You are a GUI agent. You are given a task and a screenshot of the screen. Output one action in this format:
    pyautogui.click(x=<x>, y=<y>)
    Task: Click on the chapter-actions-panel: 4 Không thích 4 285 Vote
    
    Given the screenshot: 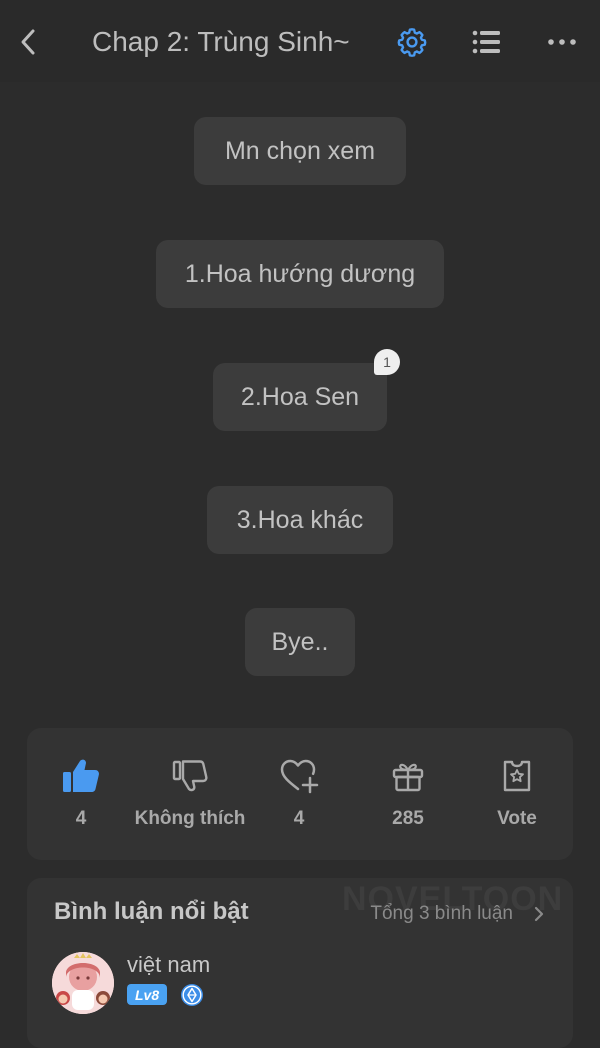 What is the action you would take?
    pyautogui.click(x=300, y=794)
    